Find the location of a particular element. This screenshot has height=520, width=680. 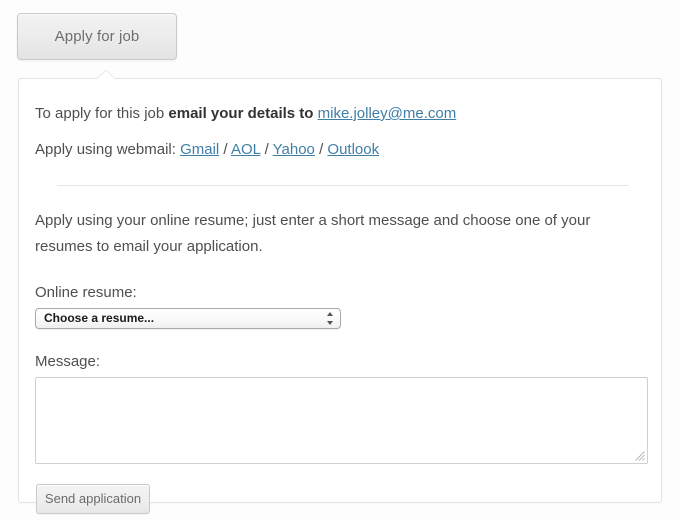

webmail-sep-3: / is located at coordinates (321, 149).